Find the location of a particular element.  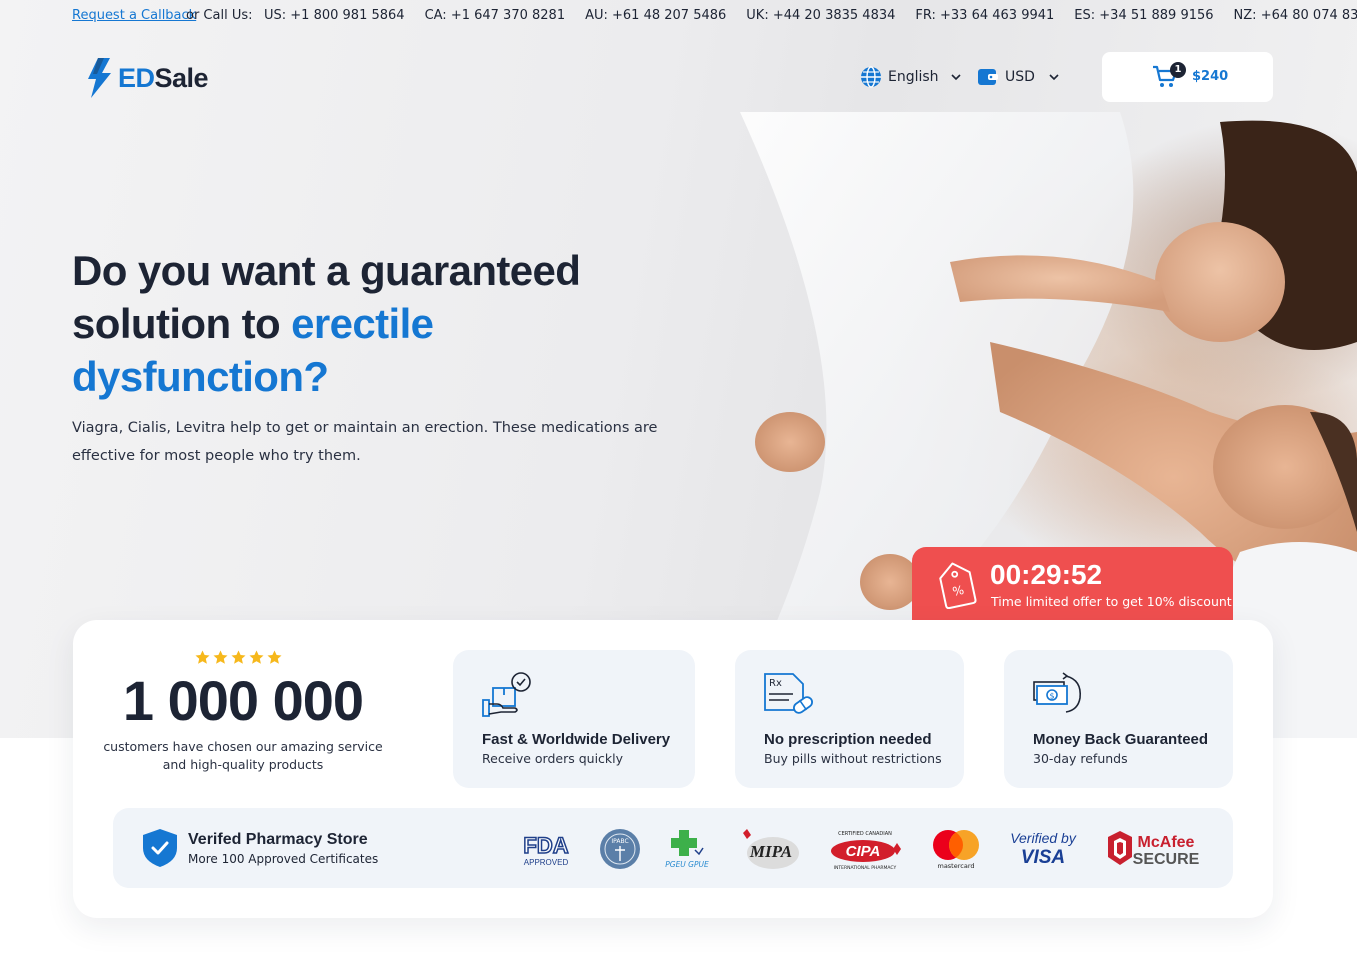

fda-approved-icon: FDA APPROVED is located at coordinates (546, 849).